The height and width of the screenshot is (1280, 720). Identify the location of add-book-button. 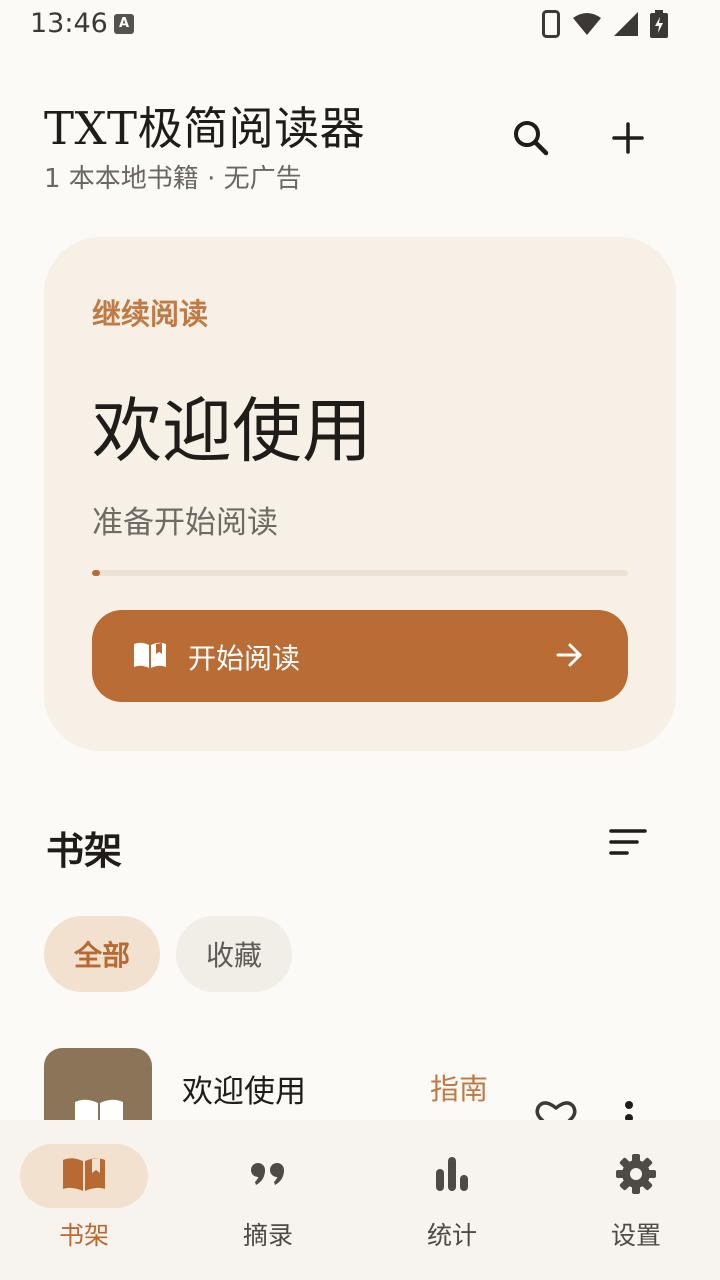
(628, 140).